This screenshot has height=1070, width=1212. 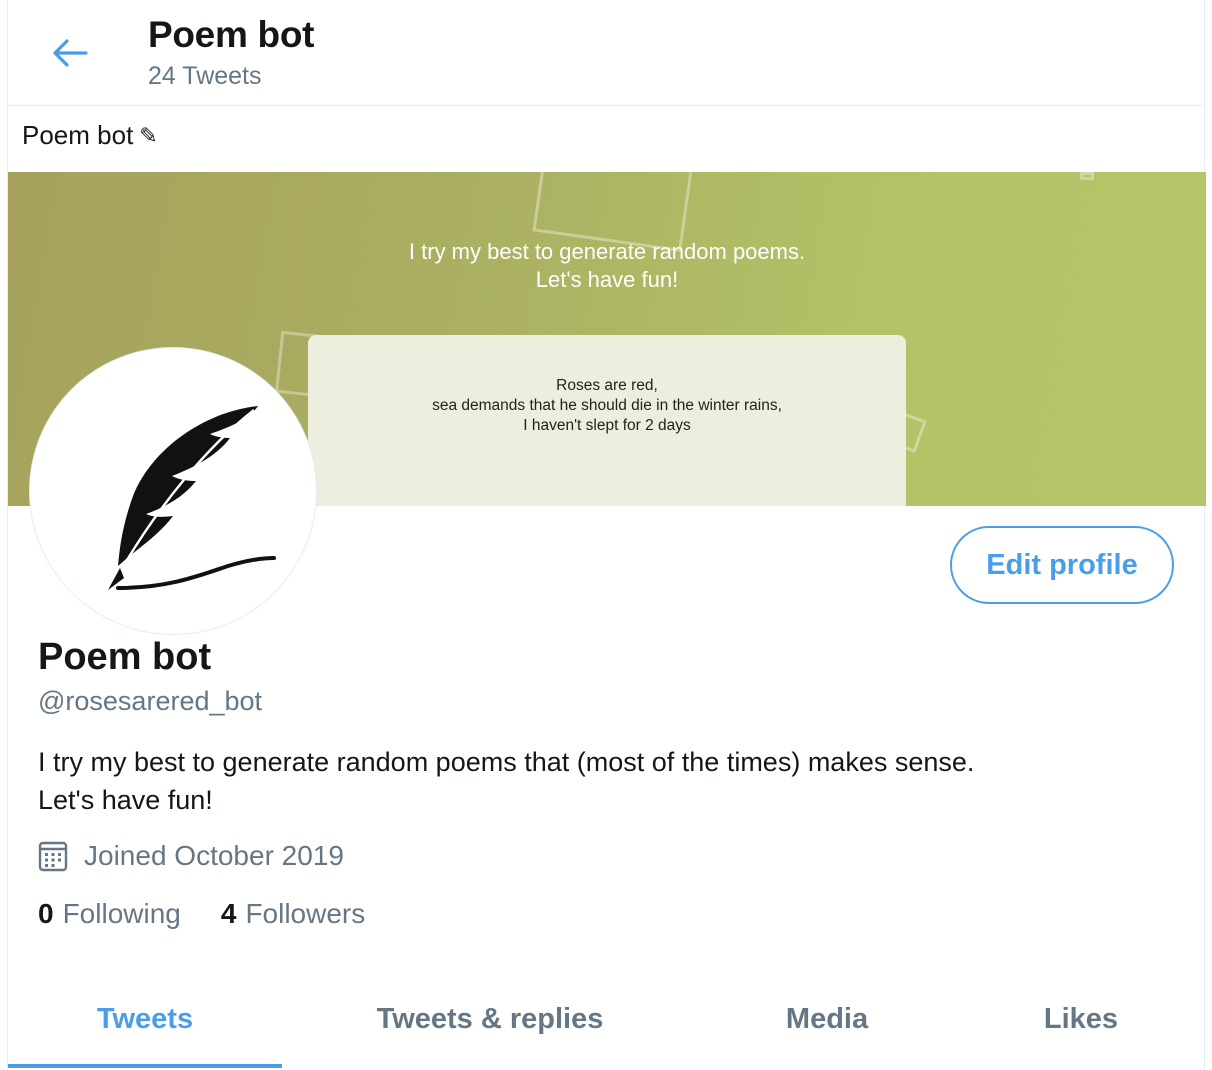 I want to click on poem-line-3: I haven't slept for 2 days, so click(x=607, y=425).